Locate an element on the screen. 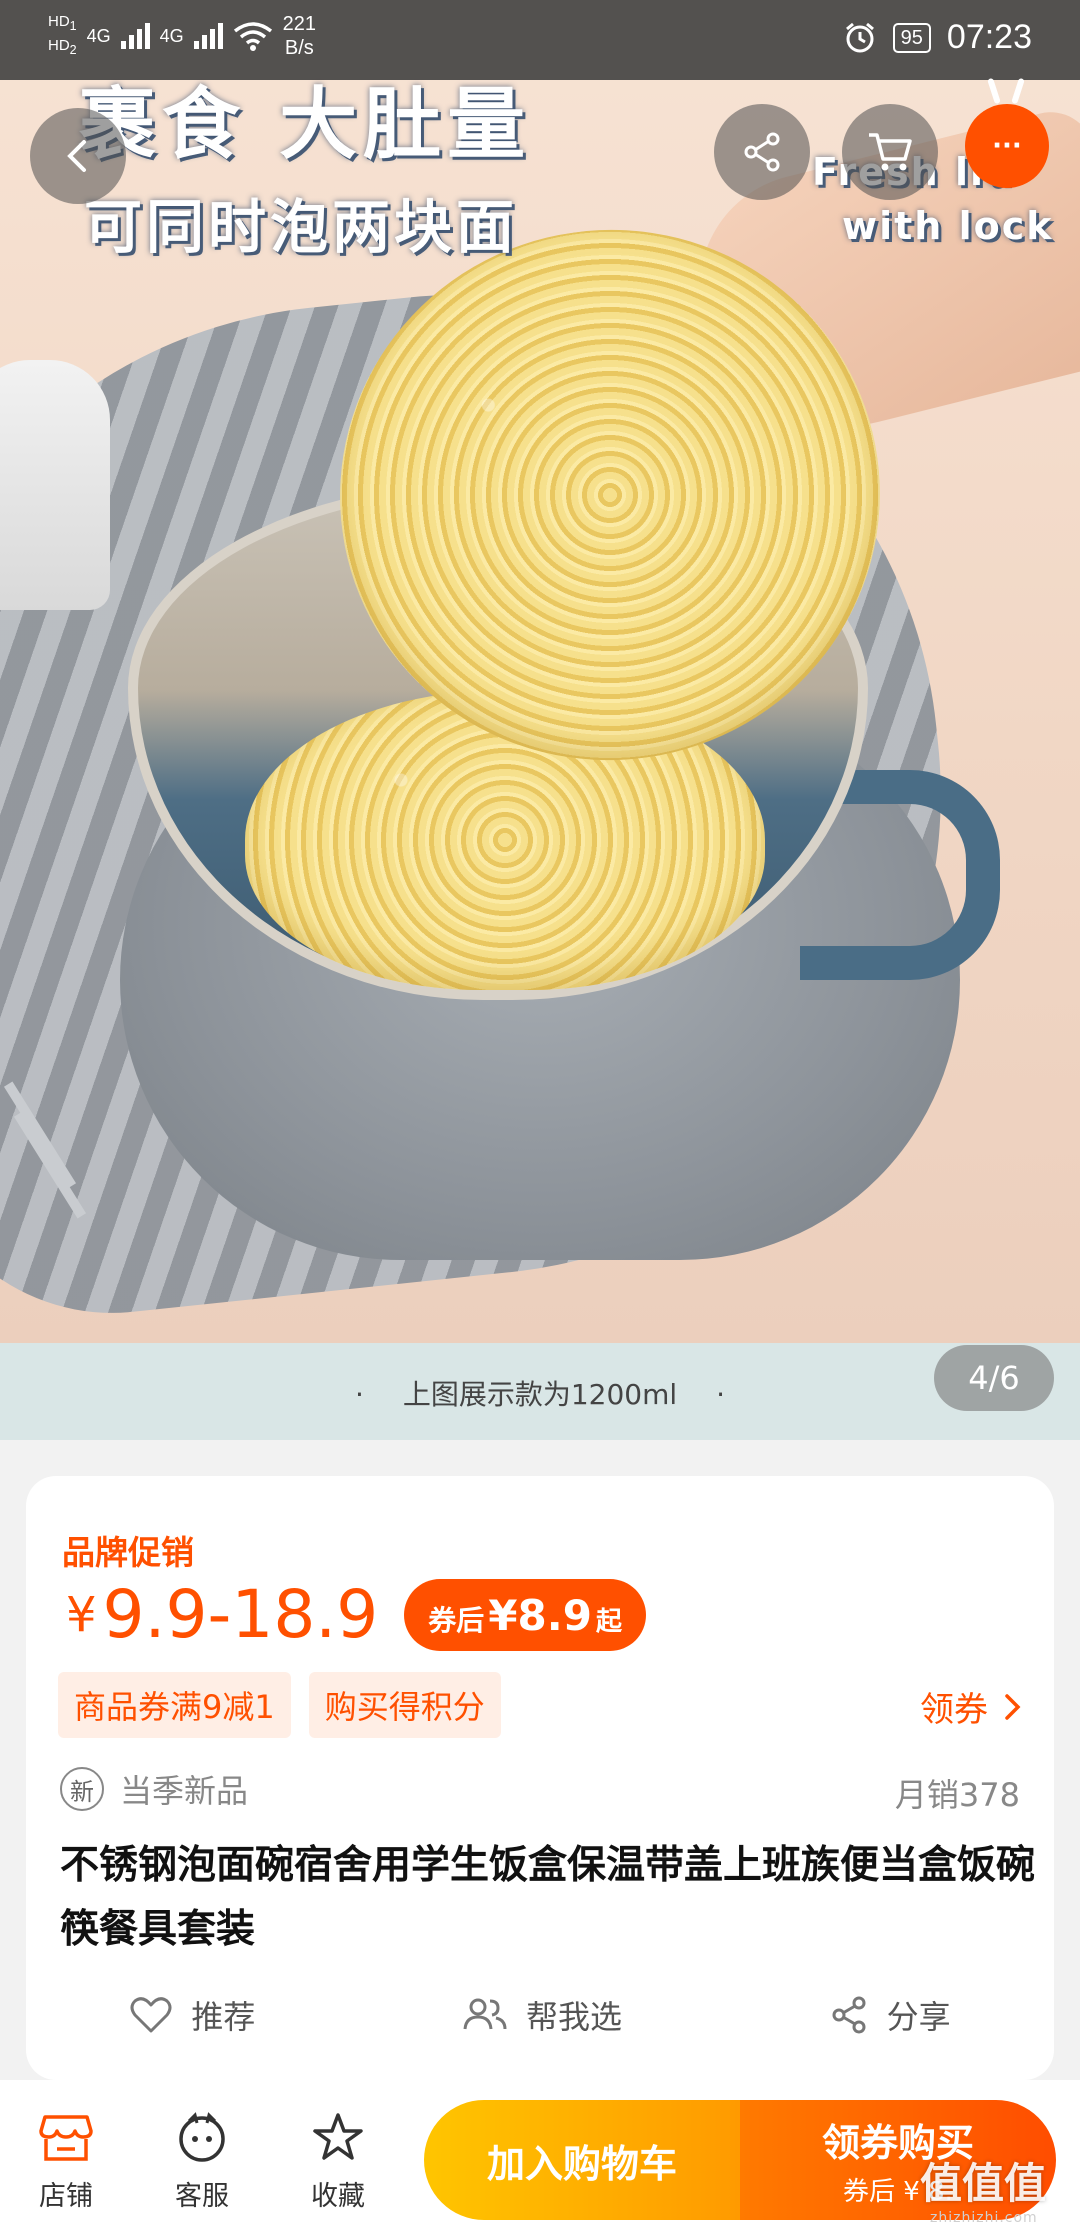  share-button is located at coordinates (762, 152).